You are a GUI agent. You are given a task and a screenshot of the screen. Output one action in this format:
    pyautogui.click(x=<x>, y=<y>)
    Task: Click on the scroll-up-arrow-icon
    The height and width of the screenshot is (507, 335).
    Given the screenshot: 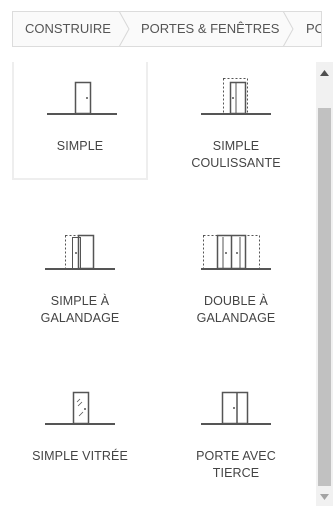 What is the action you would take?
    pyautogui.click(x=324, y=72)
    